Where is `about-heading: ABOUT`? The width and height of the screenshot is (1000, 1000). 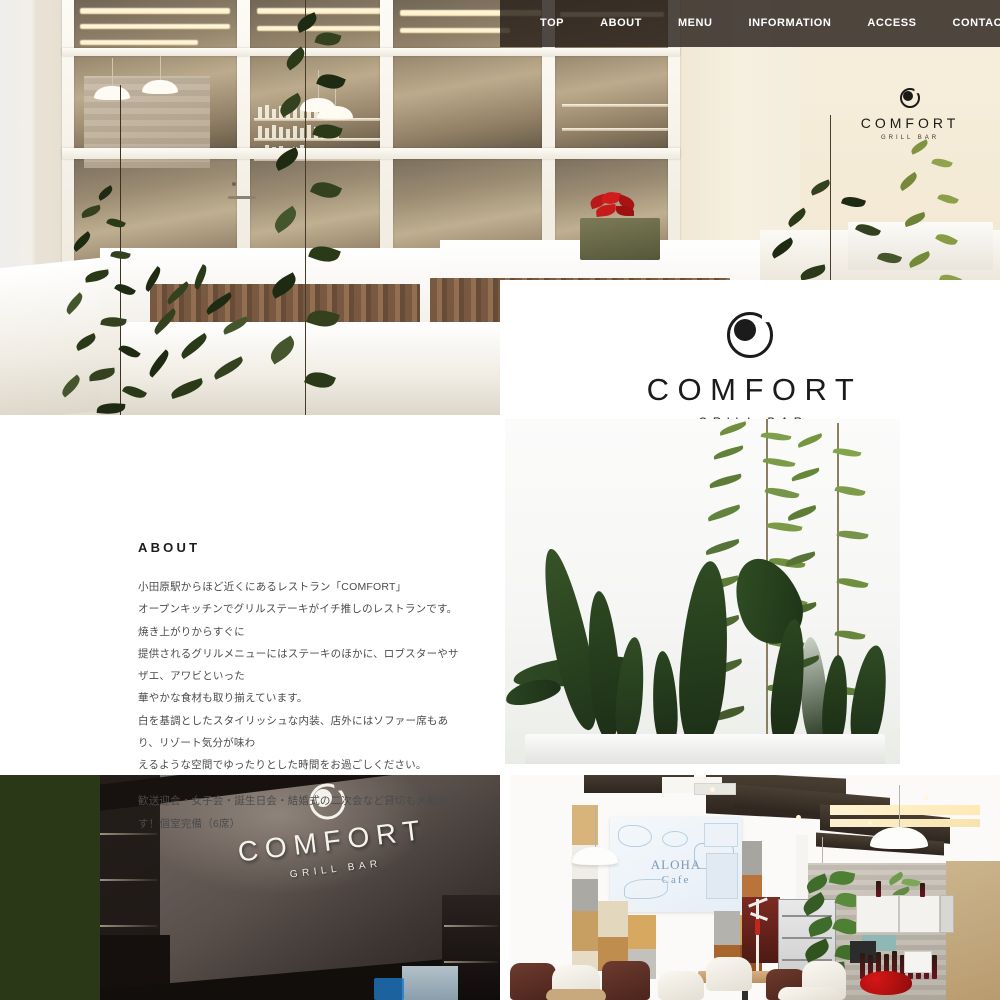
about-heading: ABOUT is located at coordinates (169, 547).